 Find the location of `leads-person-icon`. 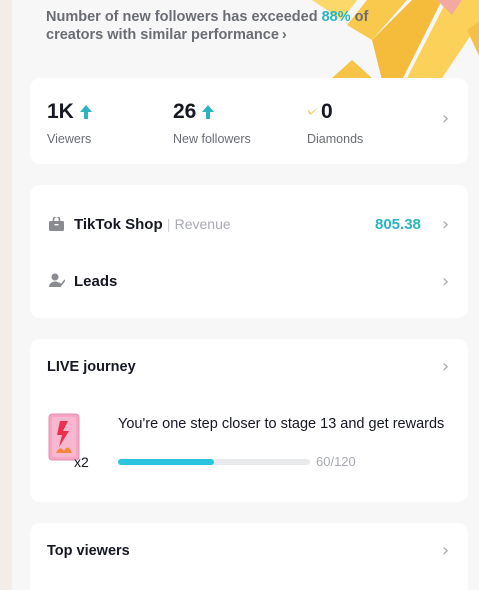

leads-person-icon is located at coordinates (57, 280).